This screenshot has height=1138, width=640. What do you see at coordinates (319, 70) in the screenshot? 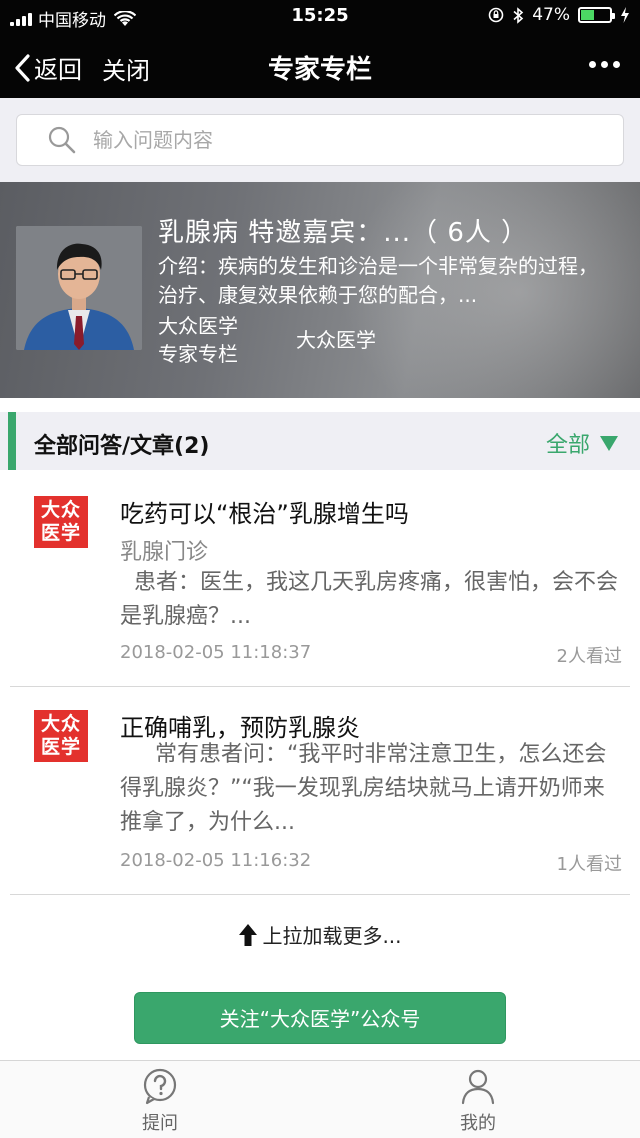
I see `page-title: 专家专栏` at bounding box center [319, 70].